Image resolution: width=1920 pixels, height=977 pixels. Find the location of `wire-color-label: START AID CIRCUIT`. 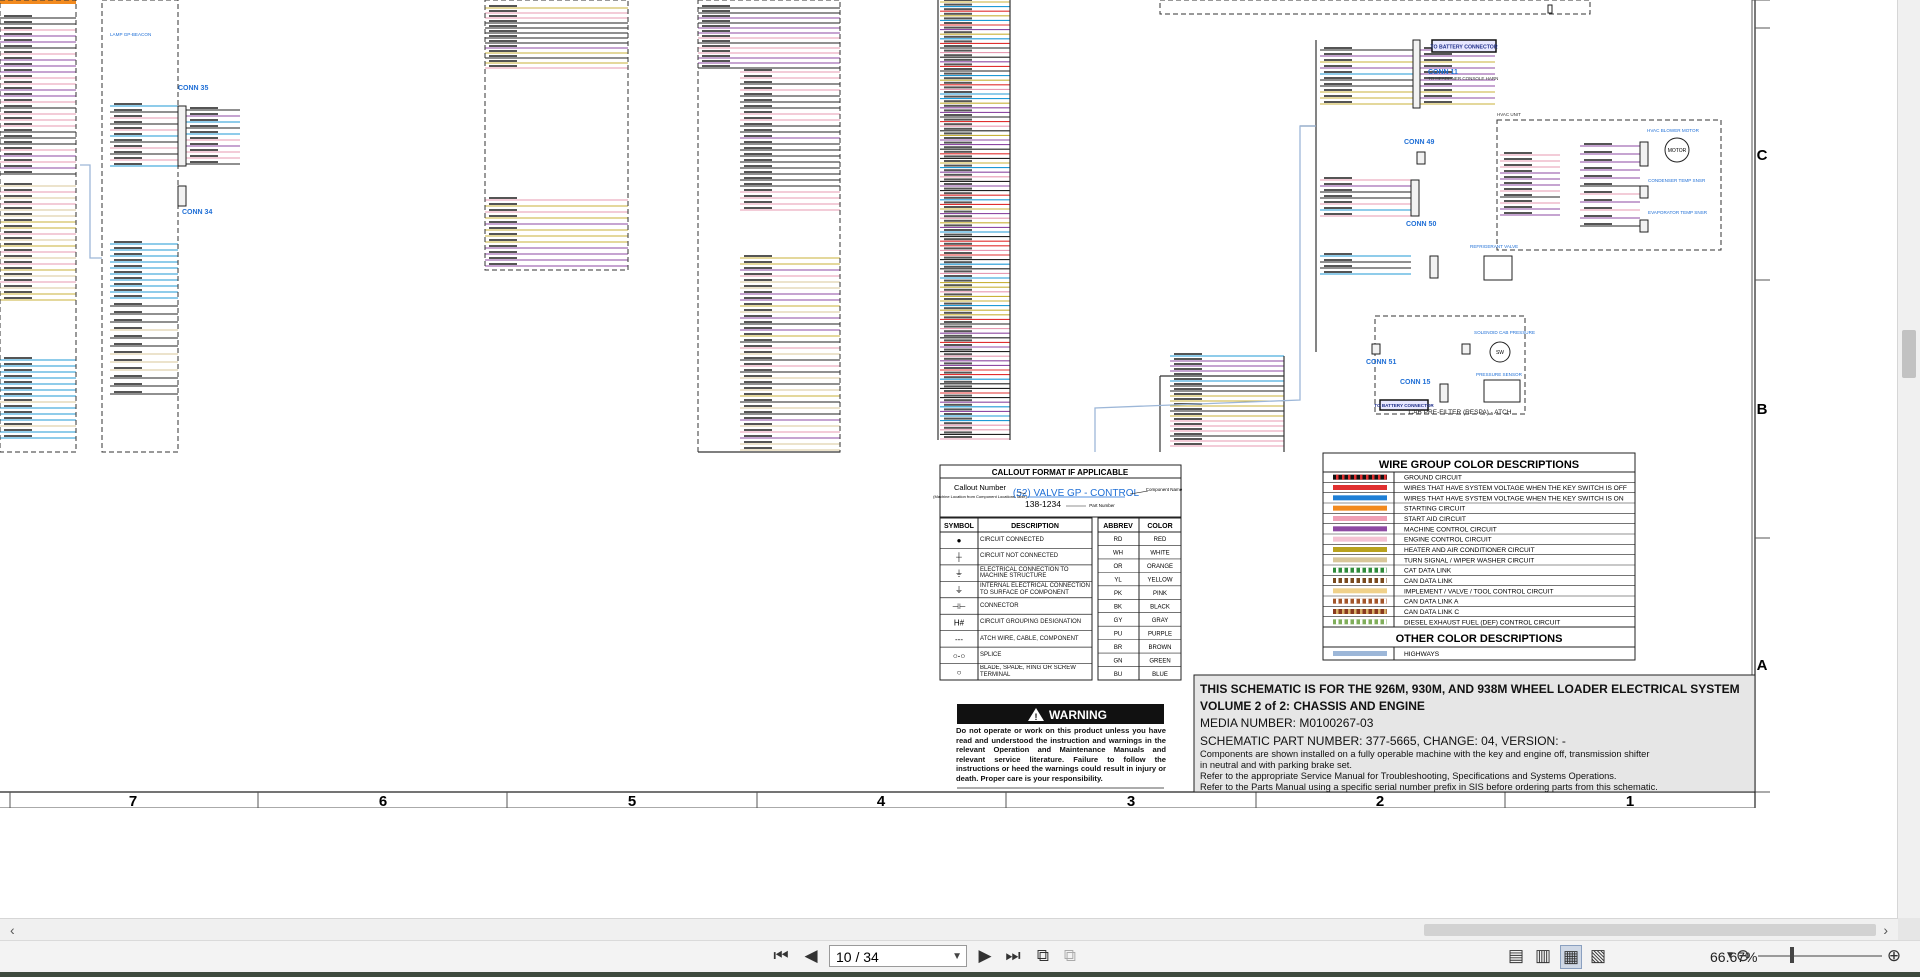

wire-color-label: START AID CIRCUIT is located at coordinates (1435, 519).